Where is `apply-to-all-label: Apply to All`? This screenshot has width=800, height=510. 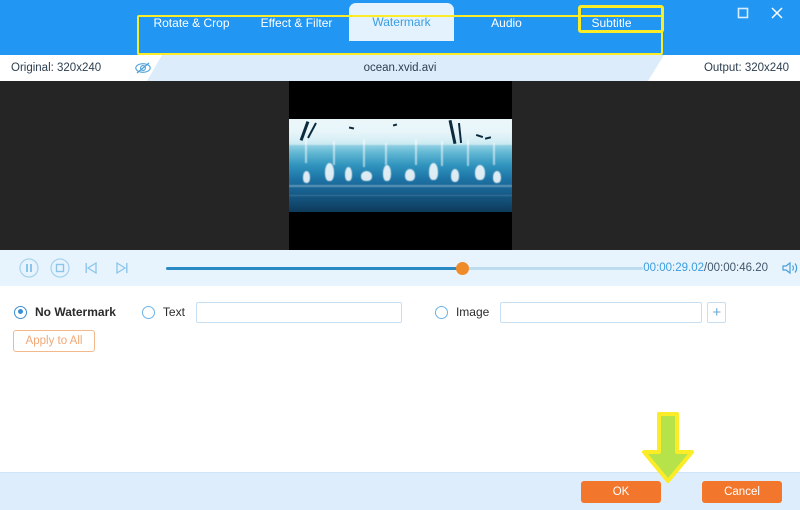 apply-to-all-label: Apply to All is located at coordinates (54, 341).